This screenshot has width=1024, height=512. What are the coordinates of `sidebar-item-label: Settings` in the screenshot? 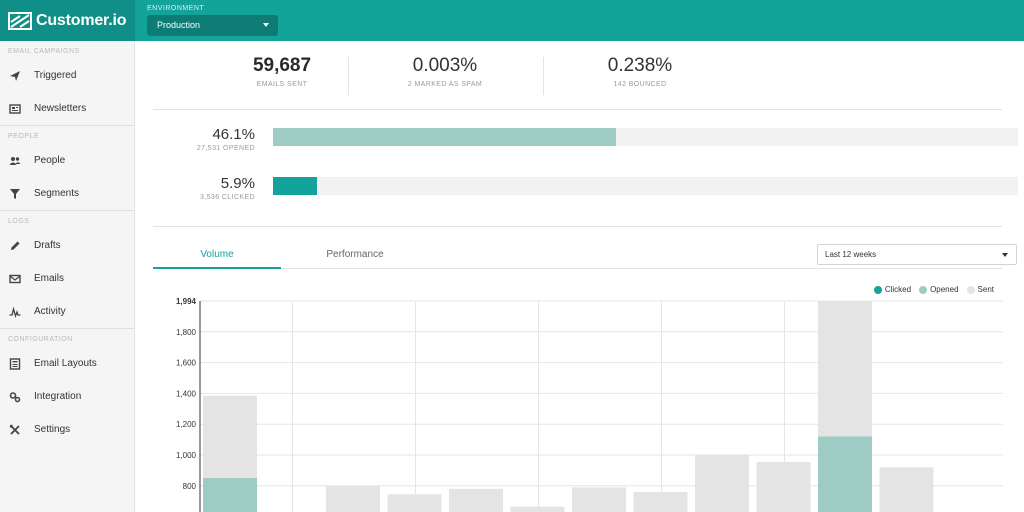 It's located at (52, 429).